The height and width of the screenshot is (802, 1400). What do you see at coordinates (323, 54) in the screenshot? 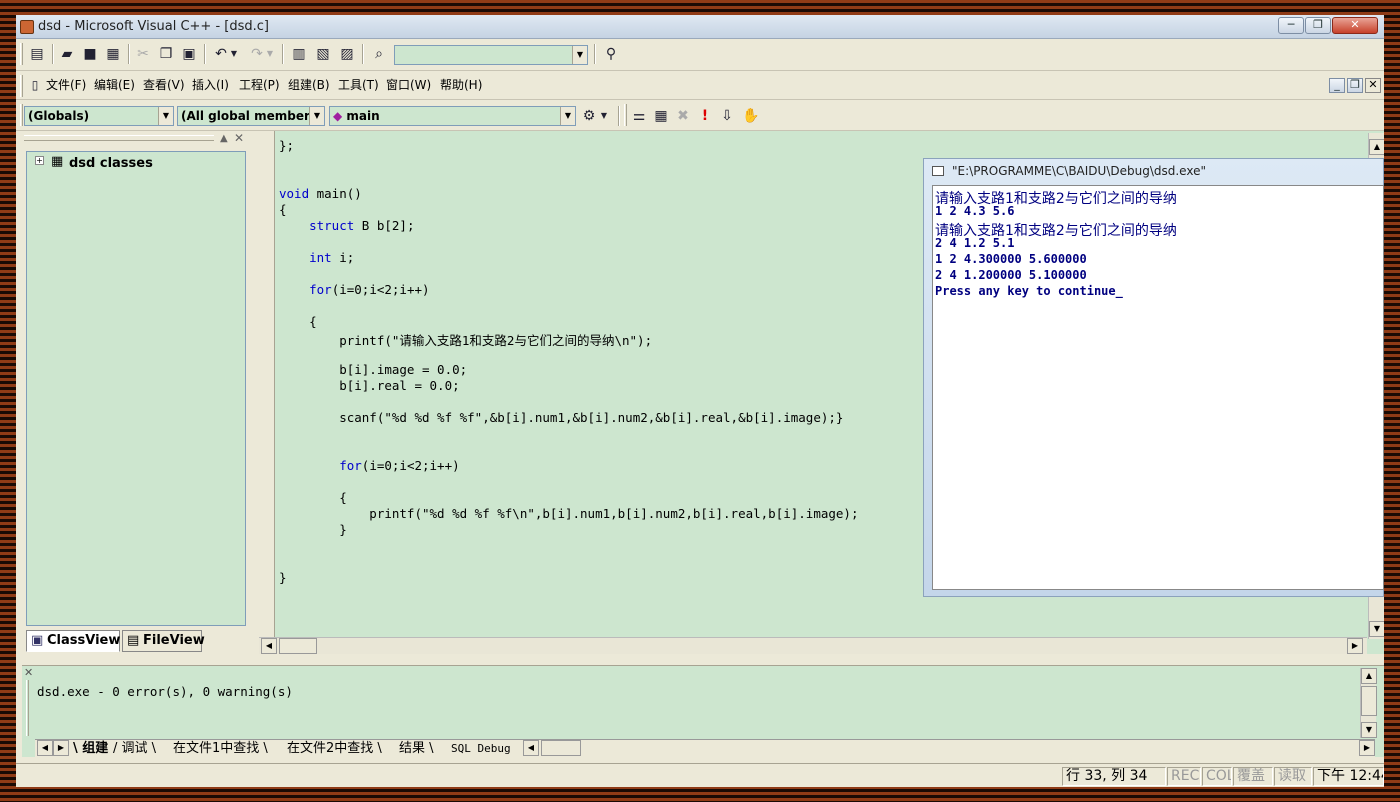
I see `output-window-icon: ▧` at bounding box center [323, 54].